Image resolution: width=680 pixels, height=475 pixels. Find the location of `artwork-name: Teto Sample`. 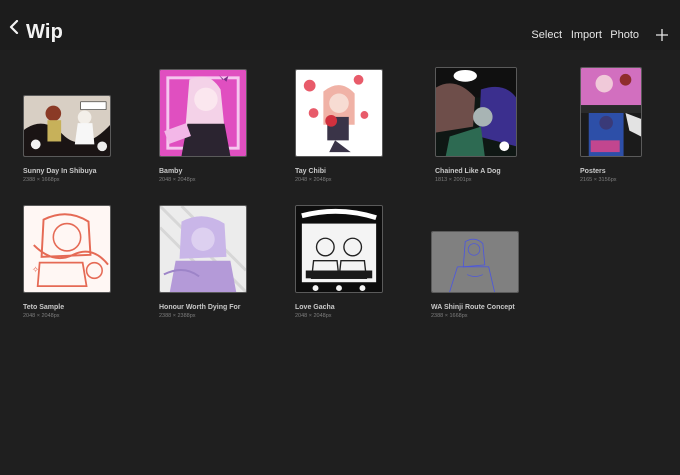

artwork-name: Teto Sample is located at coordinates (44, 307).